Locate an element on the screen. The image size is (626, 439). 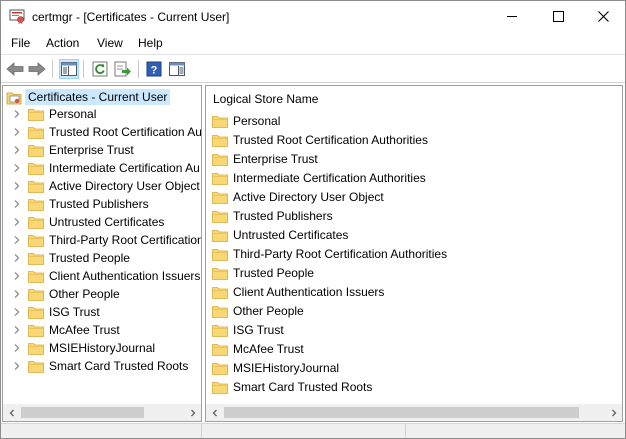
forward-button is located at coordinates (37, 69).